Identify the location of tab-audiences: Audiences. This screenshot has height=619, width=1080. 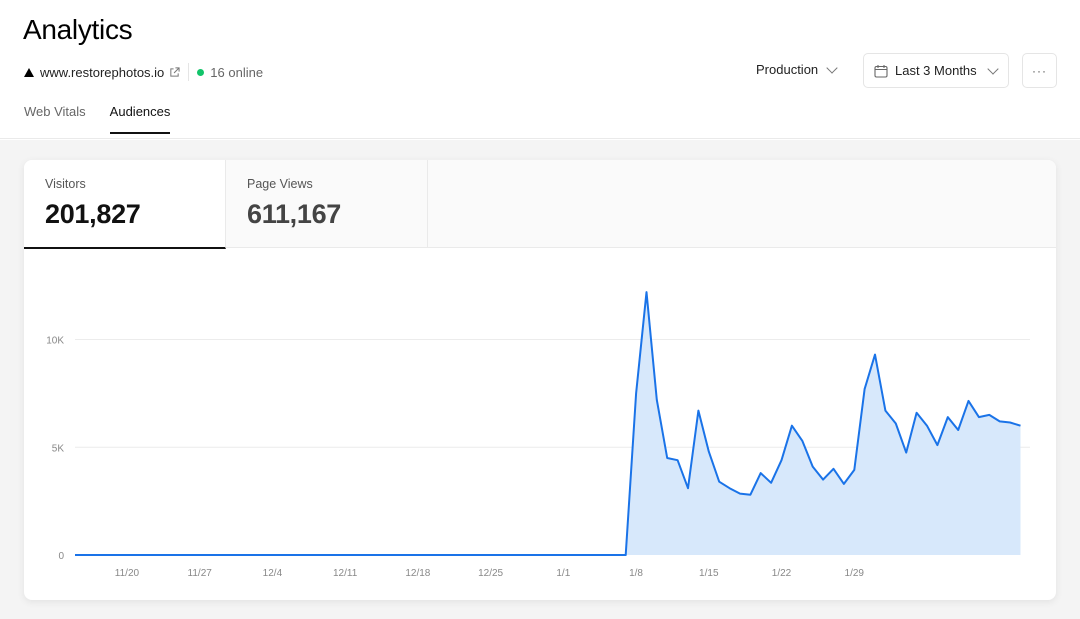
(140, 119).